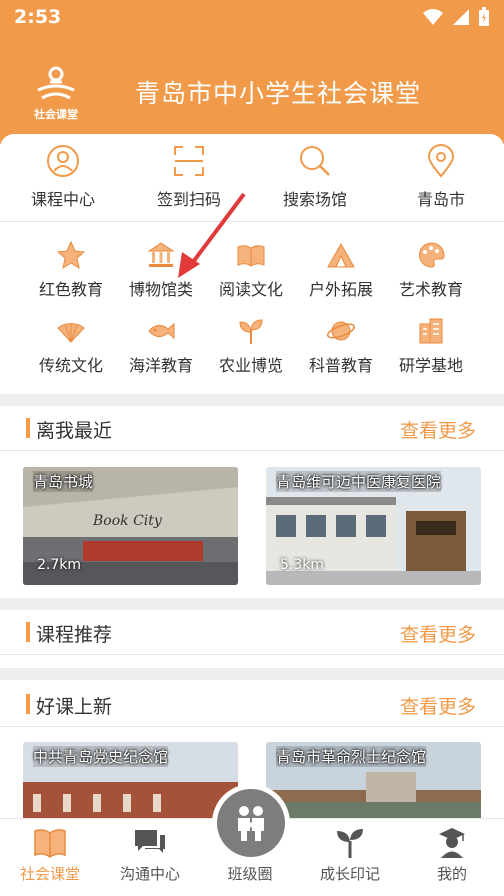 Image resolution: width=504 pixels, height=896 pixels. Describe the element at coordinates (432, 255) in the screenshot. I see `palette-icon` at that location.